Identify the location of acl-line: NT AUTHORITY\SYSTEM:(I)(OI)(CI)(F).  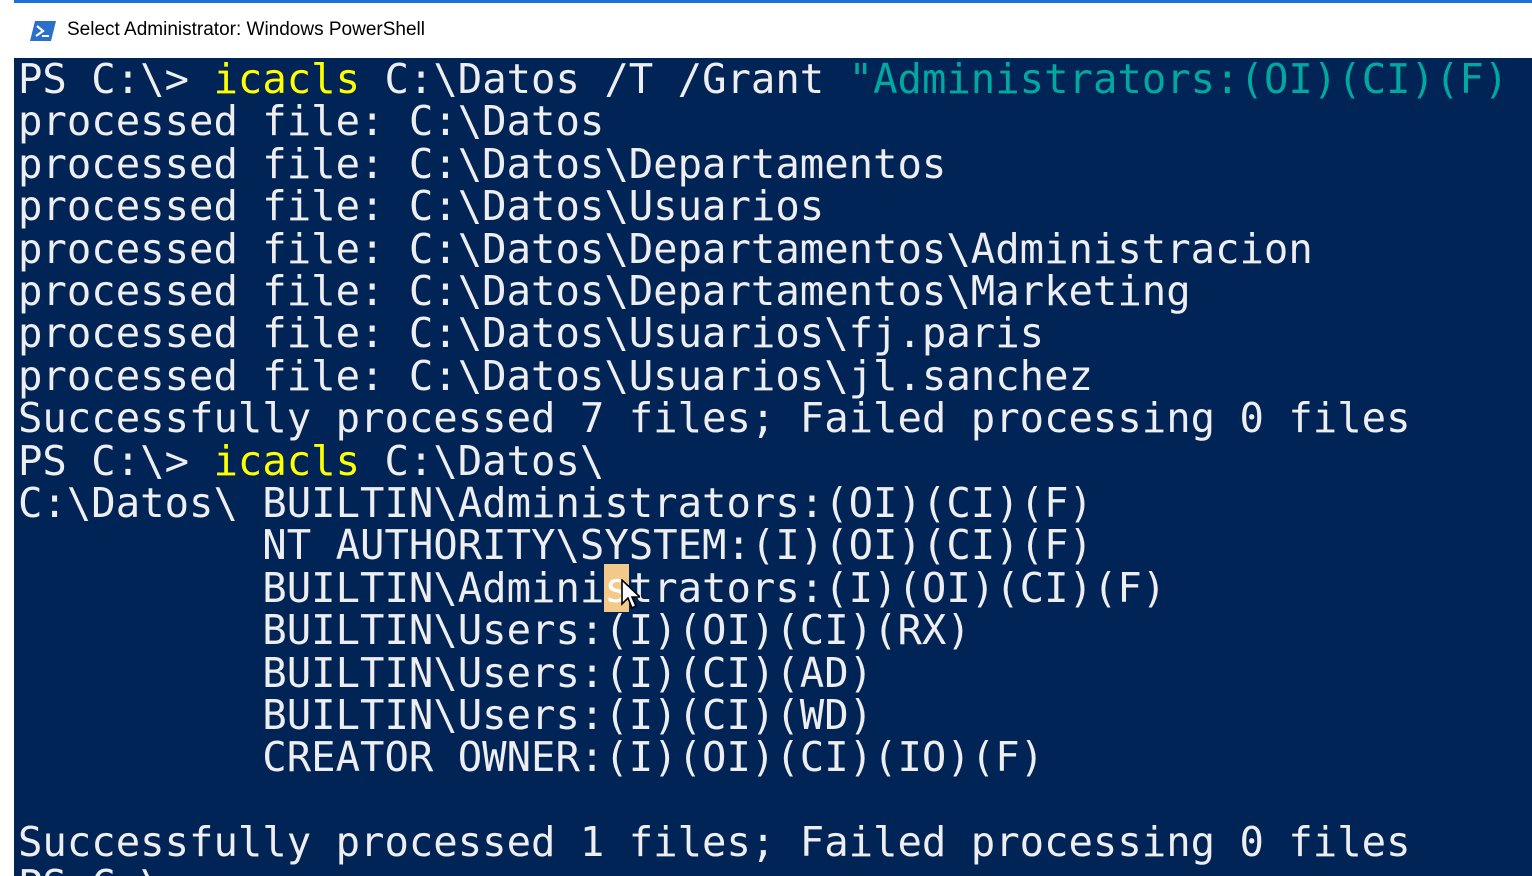
(555, 545).